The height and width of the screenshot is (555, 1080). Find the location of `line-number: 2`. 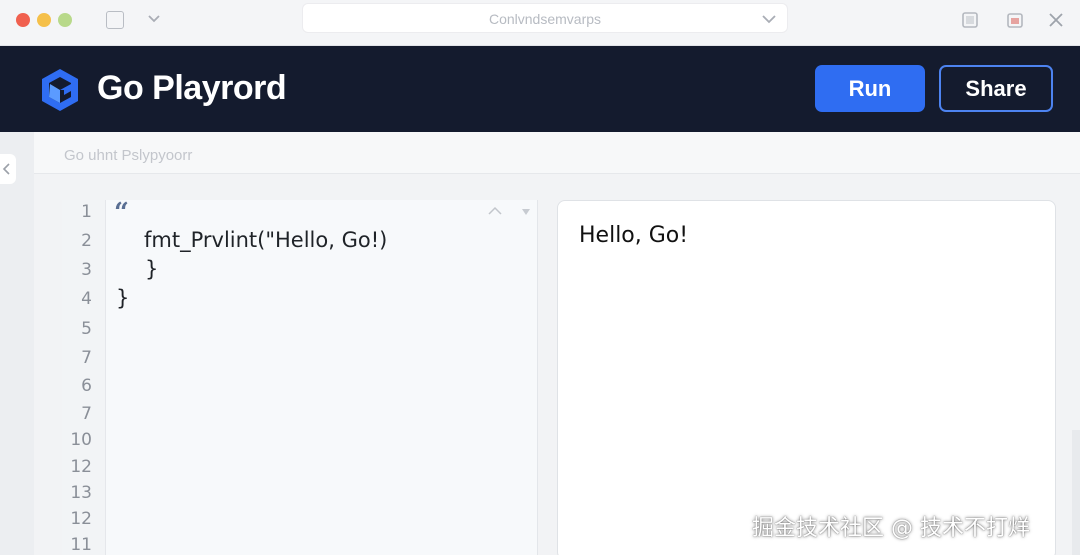

line-number: 2 is located at coordinates (86, 241).